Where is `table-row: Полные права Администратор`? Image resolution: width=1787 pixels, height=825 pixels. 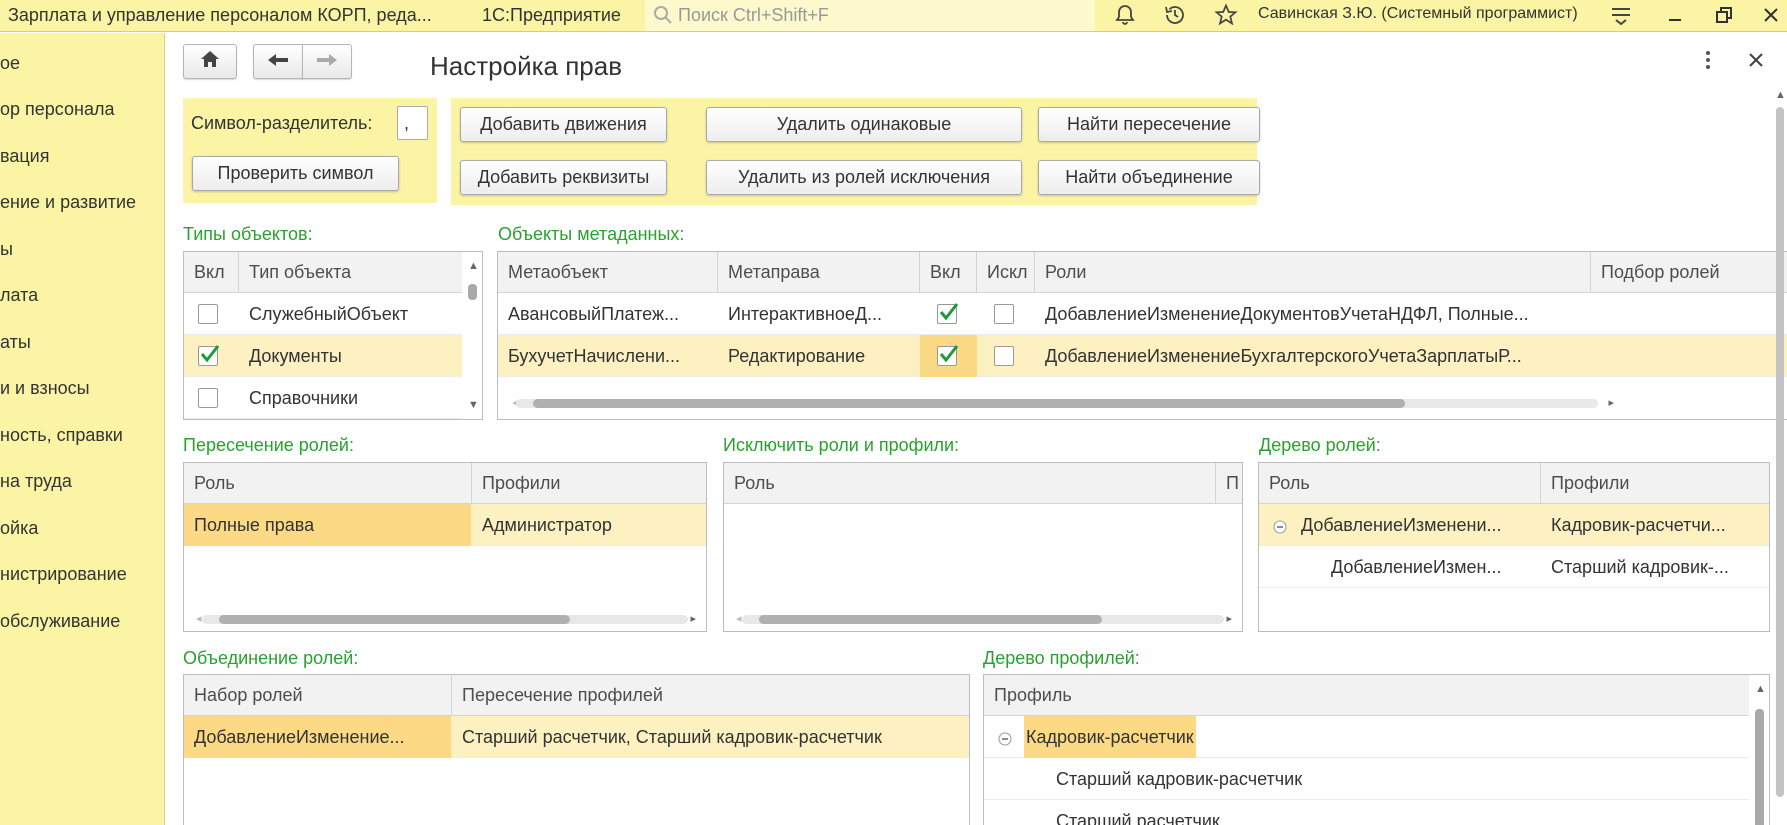 table-row: Полные права Администратор is located at coordinates (445, 525).